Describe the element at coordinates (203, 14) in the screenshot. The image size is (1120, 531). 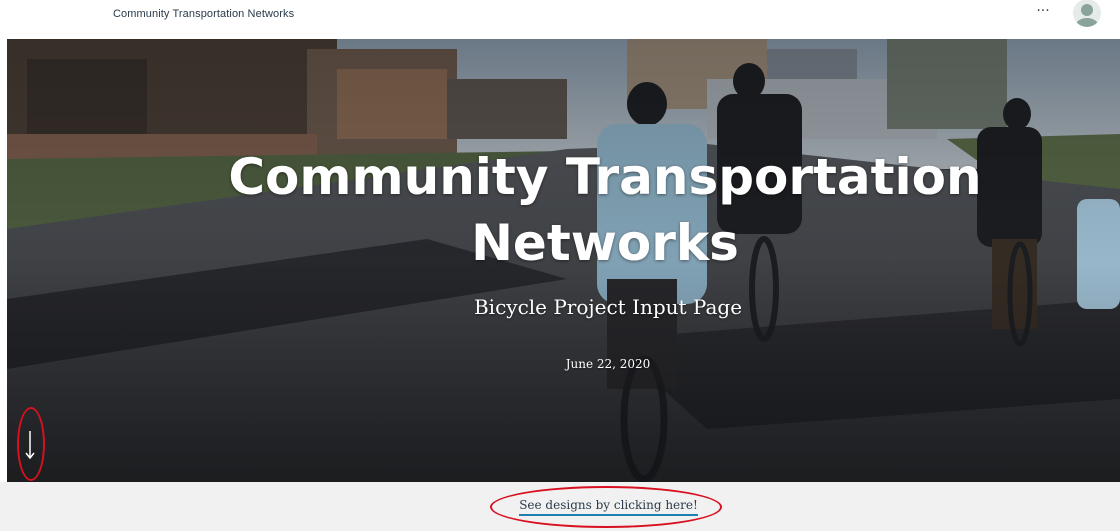
I see `site-title: Community Transportation Networks` at that location.